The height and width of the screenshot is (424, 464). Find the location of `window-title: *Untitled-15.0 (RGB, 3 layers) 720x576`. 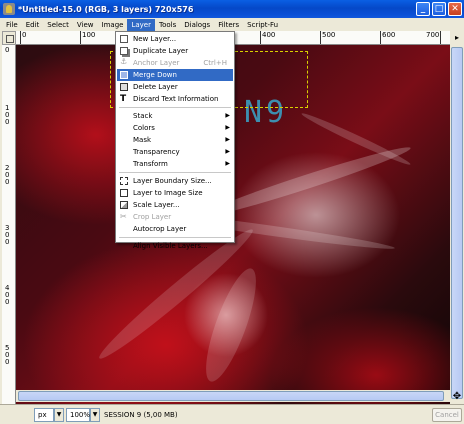

window-title: *Untitled-15.0 (RGB, 3 layers) 720x576 is located at coordinates (106, 9).